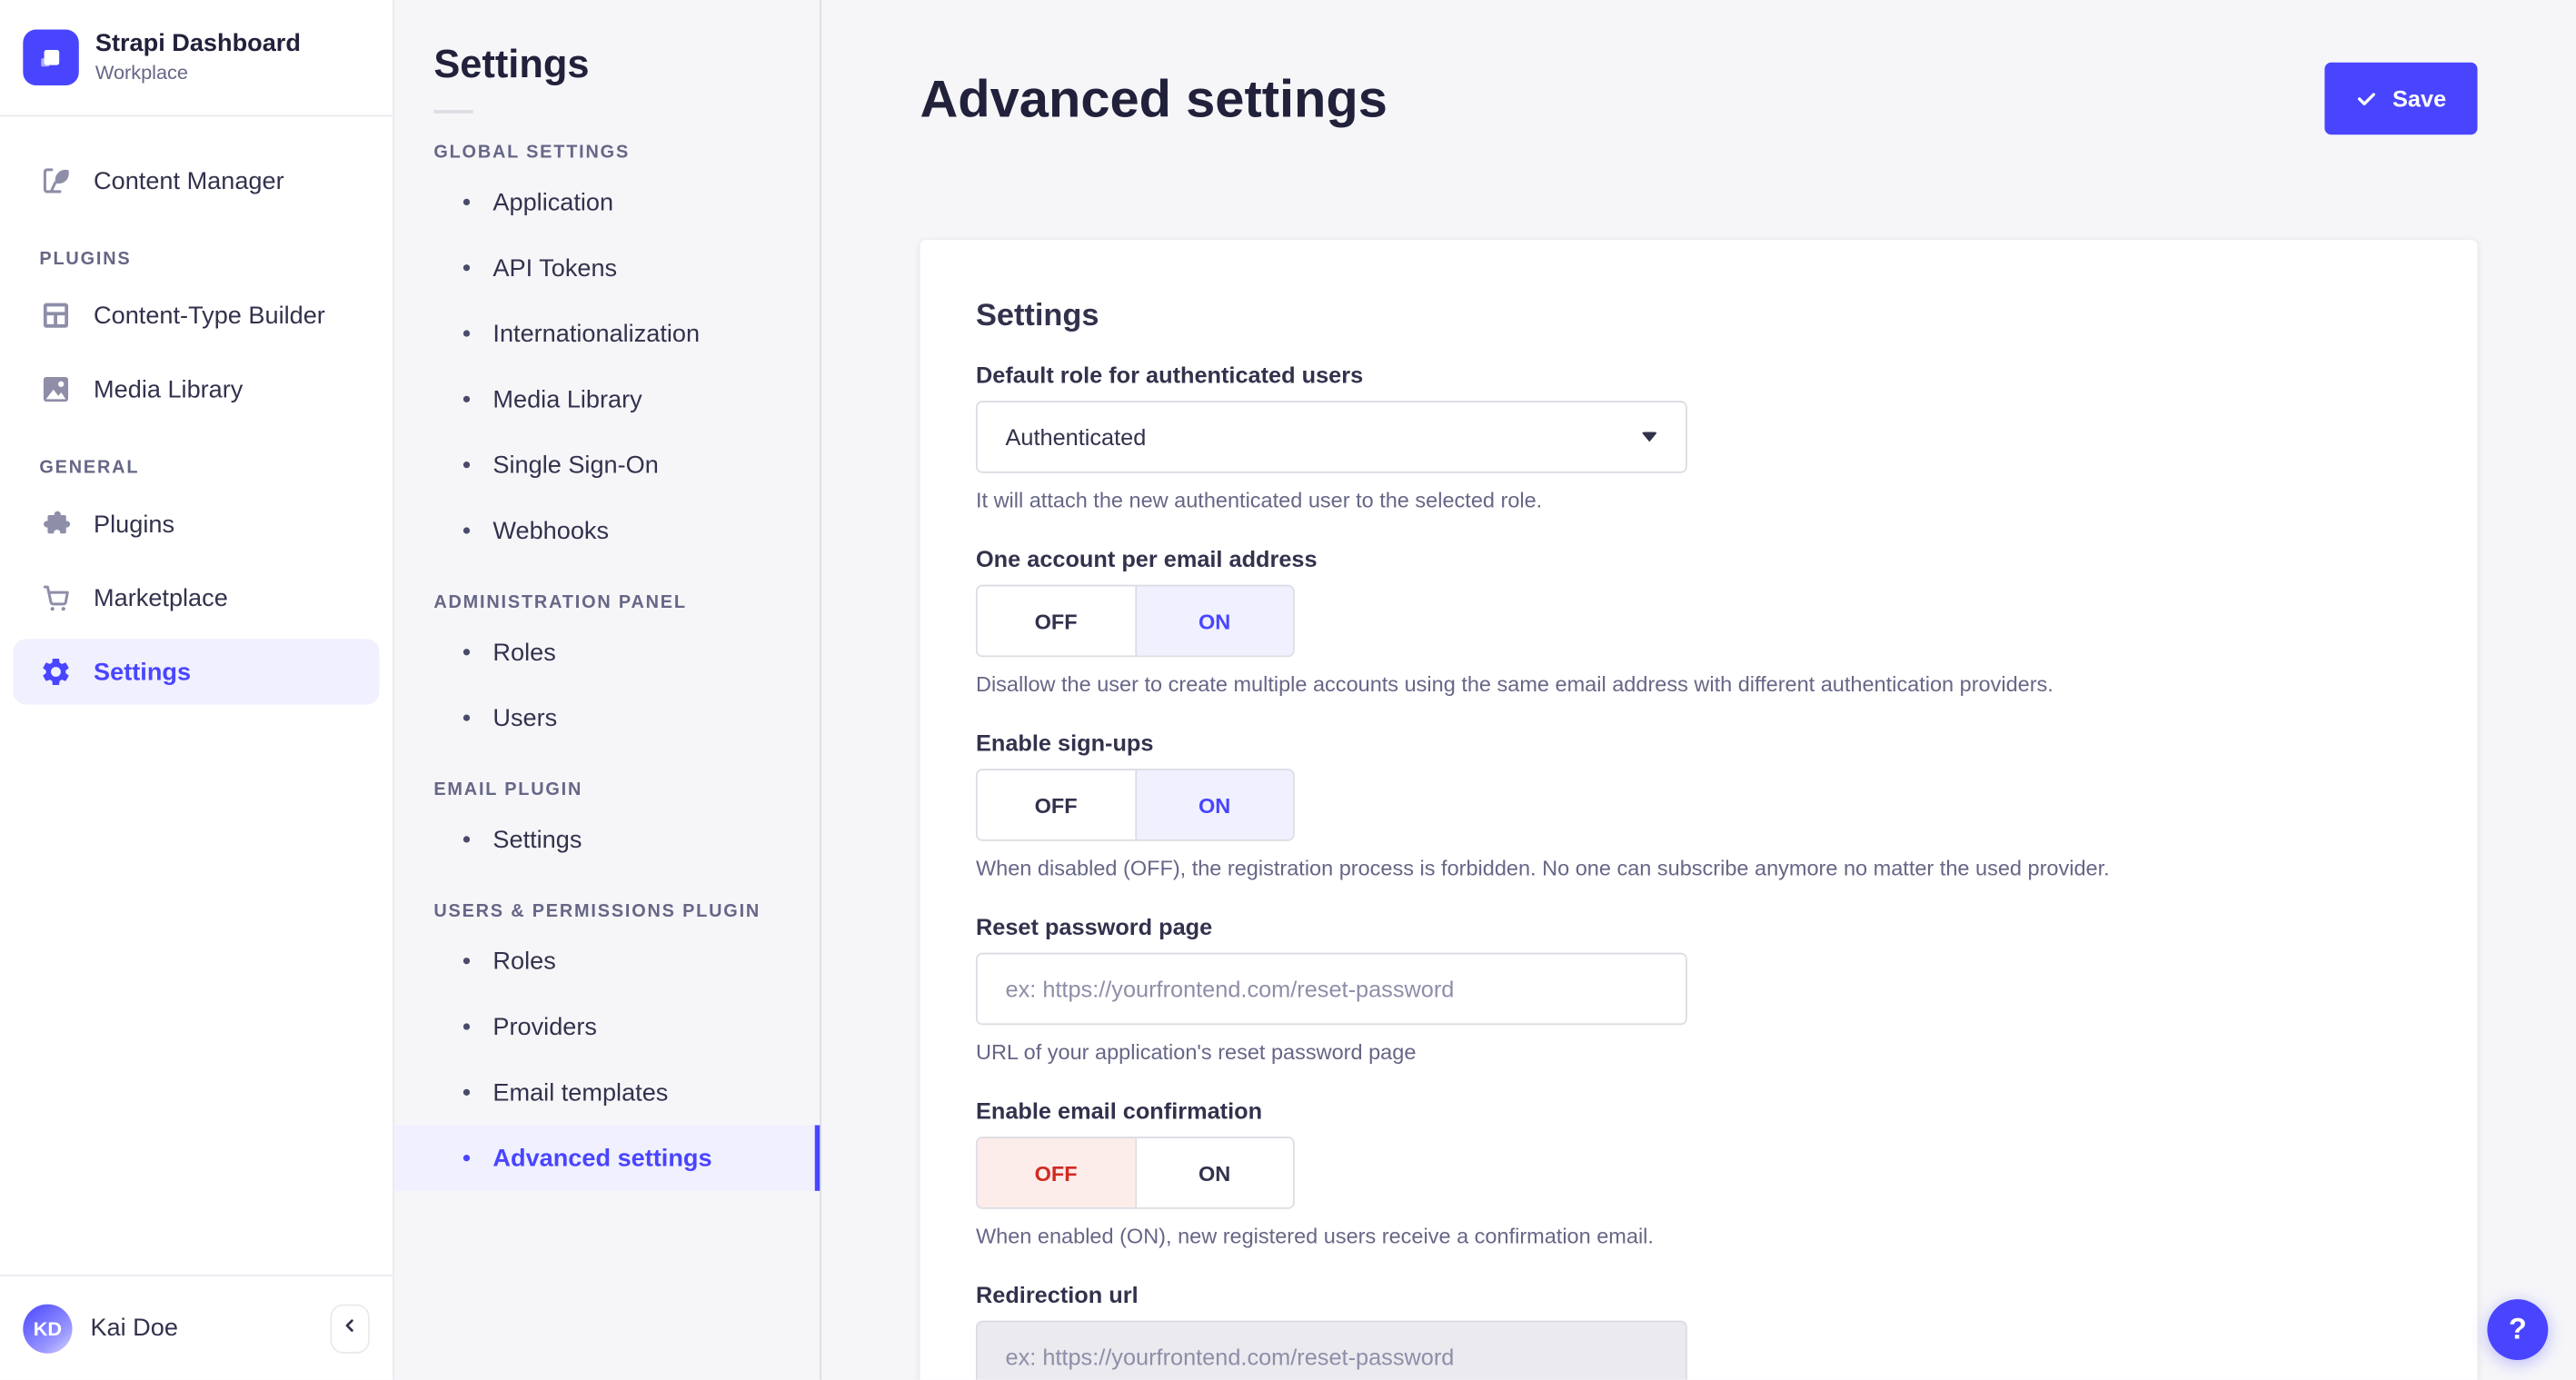  Describe the element at coordinates (602, 1158) in the screenshot. I see `subnav-item-label: Advanced settings` at that location.